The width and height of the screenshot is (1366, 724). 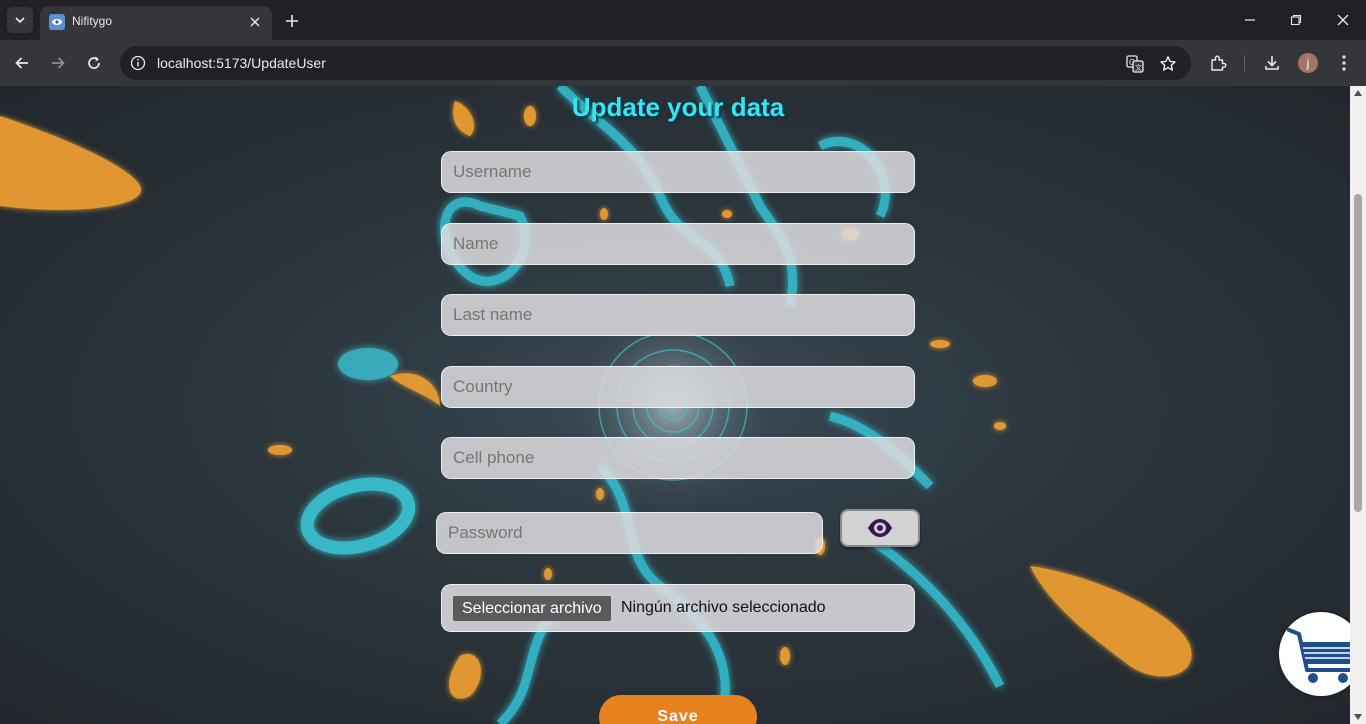 I want to click on profile-avatar: j, so click(x=1308, y=63).